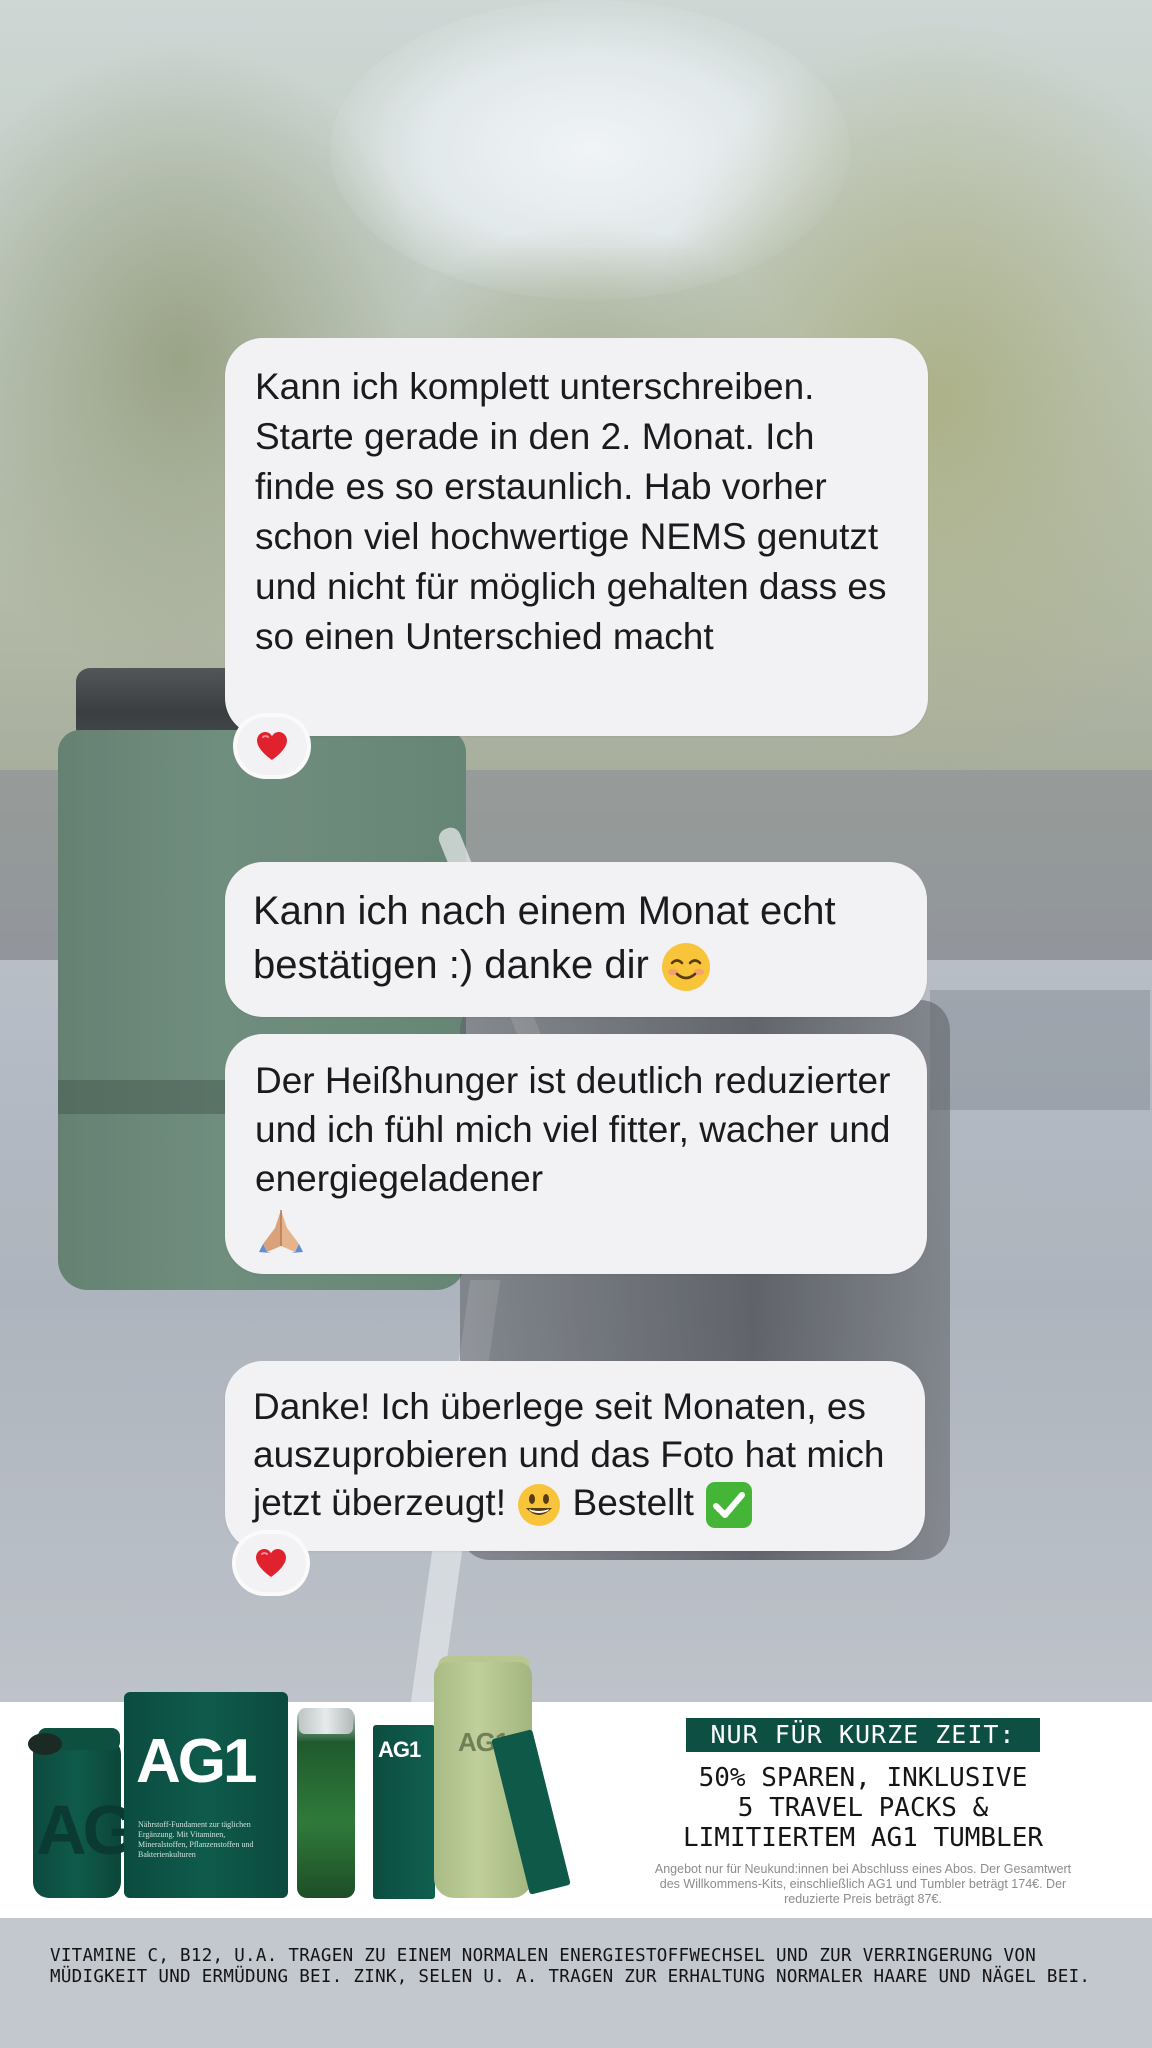 The height and width of the screenshot is (2048, 1152). I want to click on folded-hands-icon, so click(281, 1232).